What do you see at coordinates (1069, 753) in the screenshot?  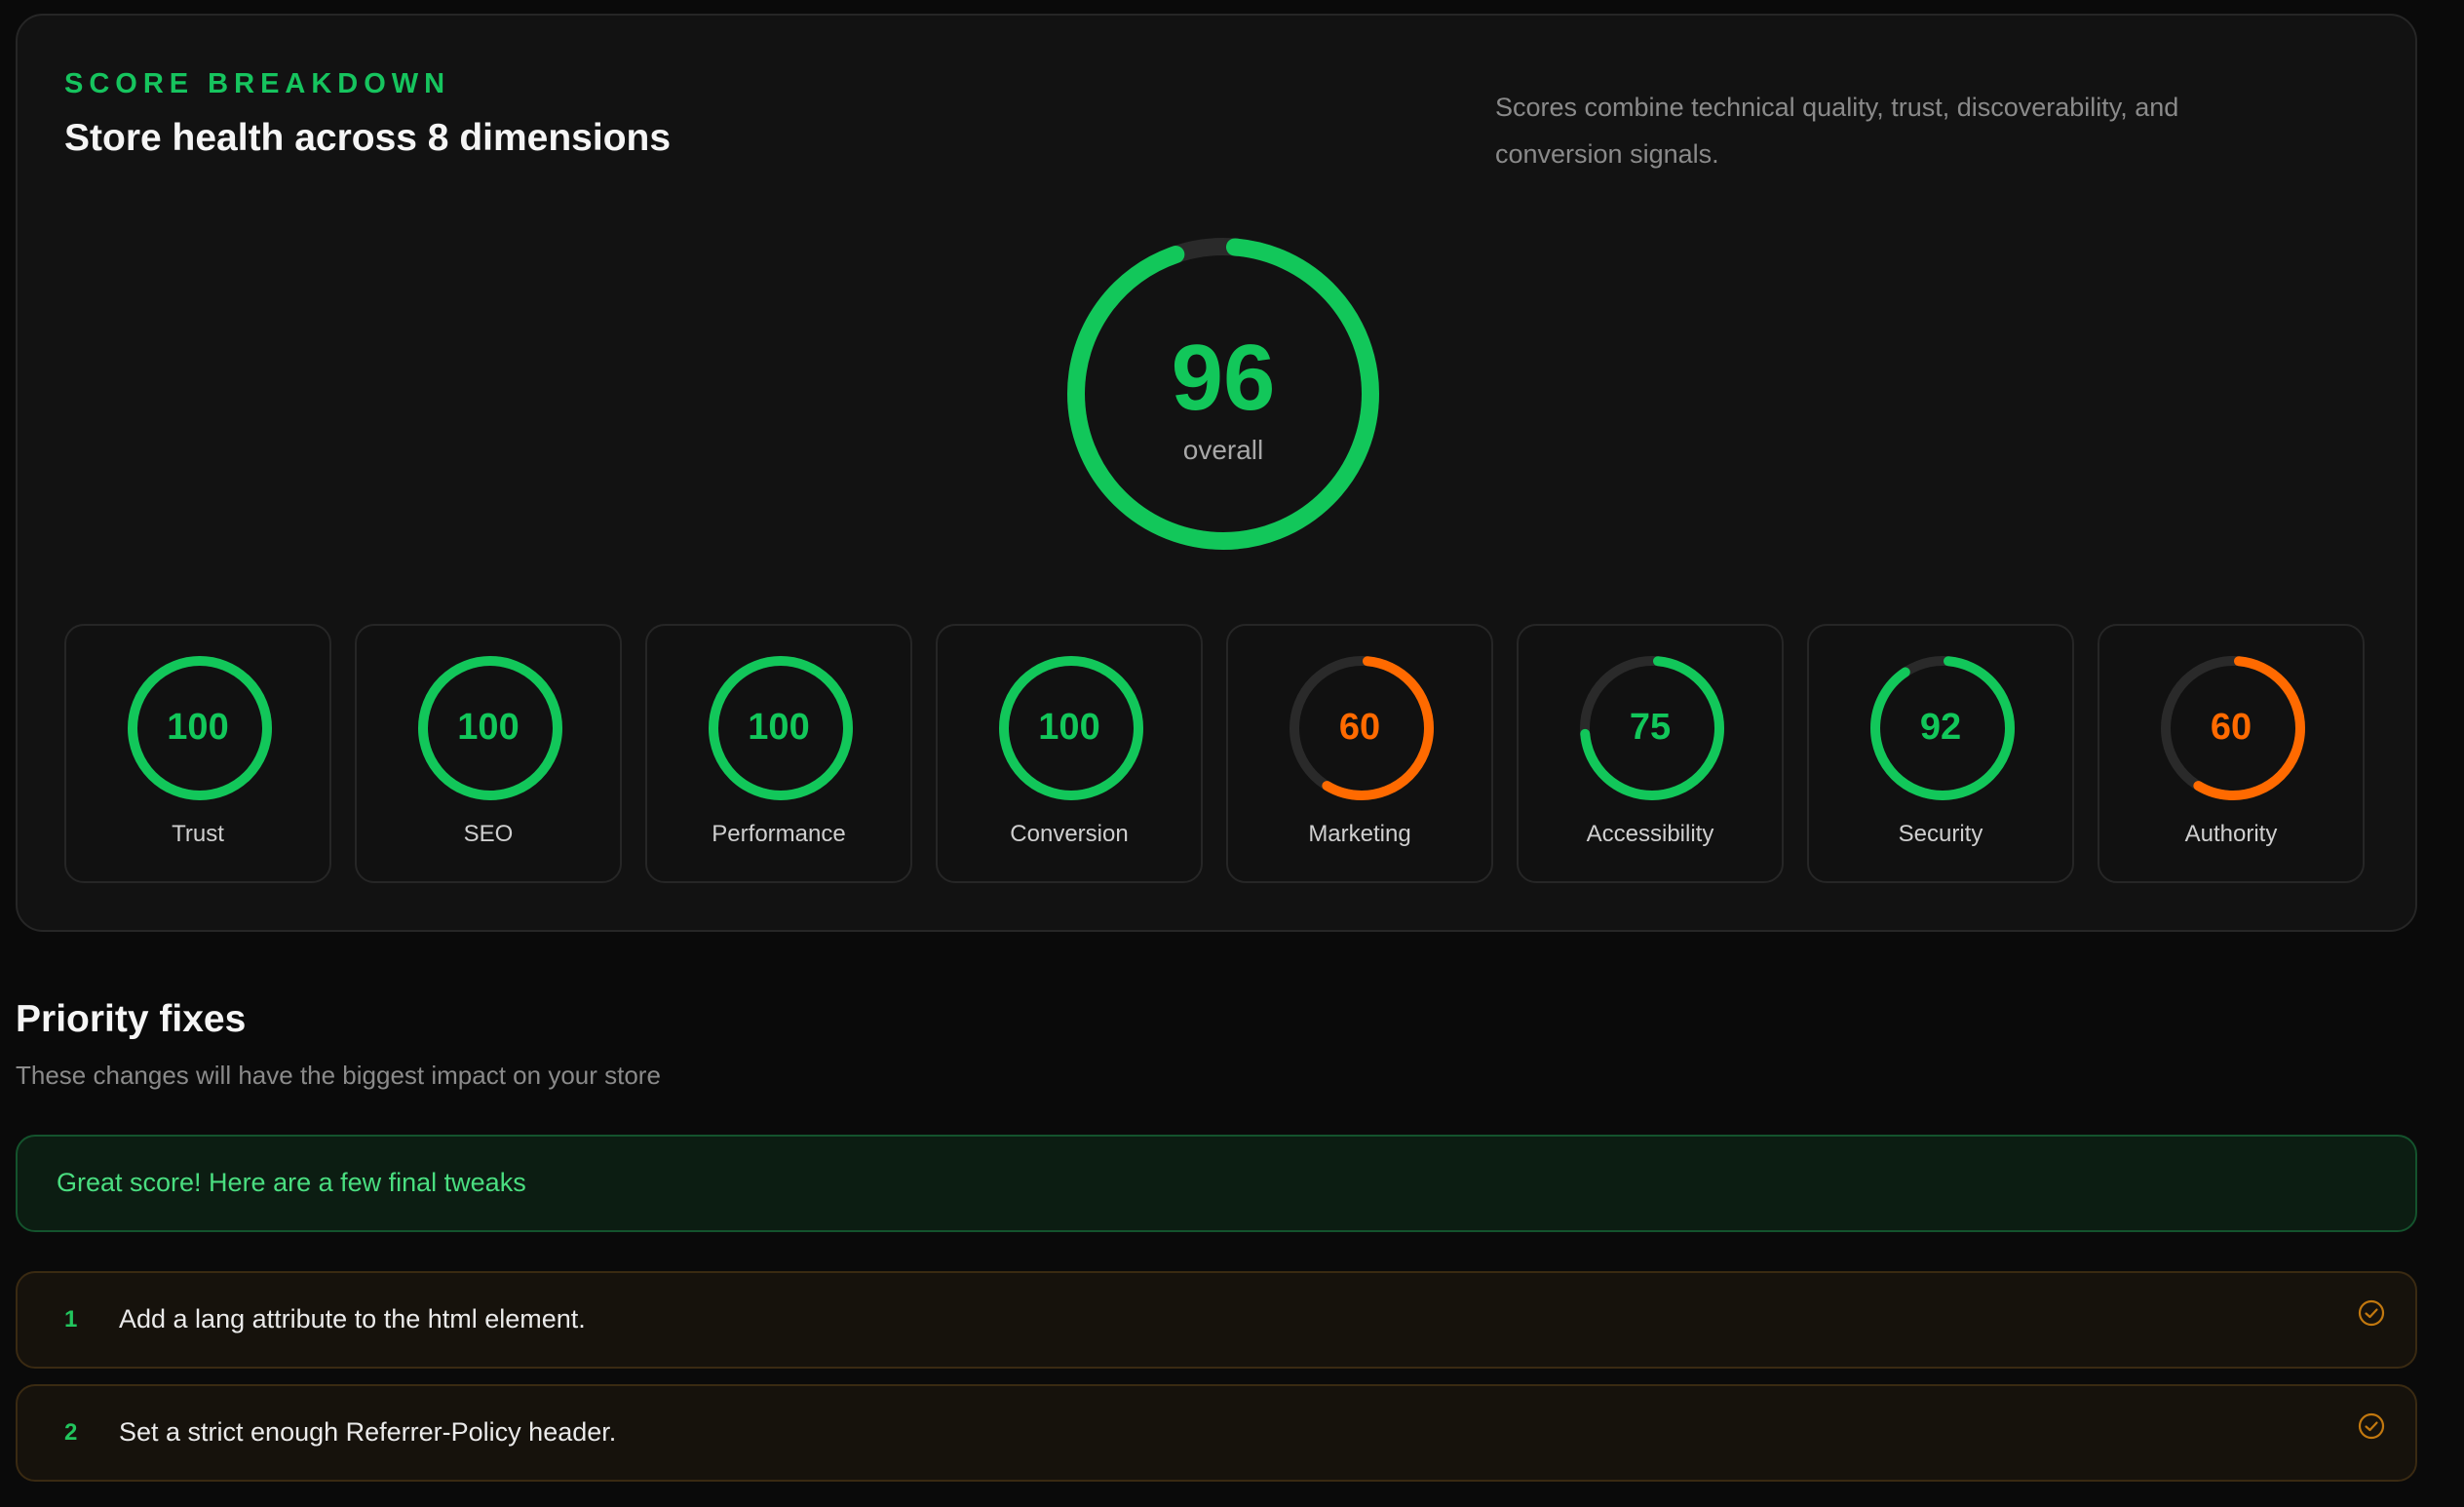 I see `dimension-card-conversion: 100 Conversion` at bounding box center [1069, 753].